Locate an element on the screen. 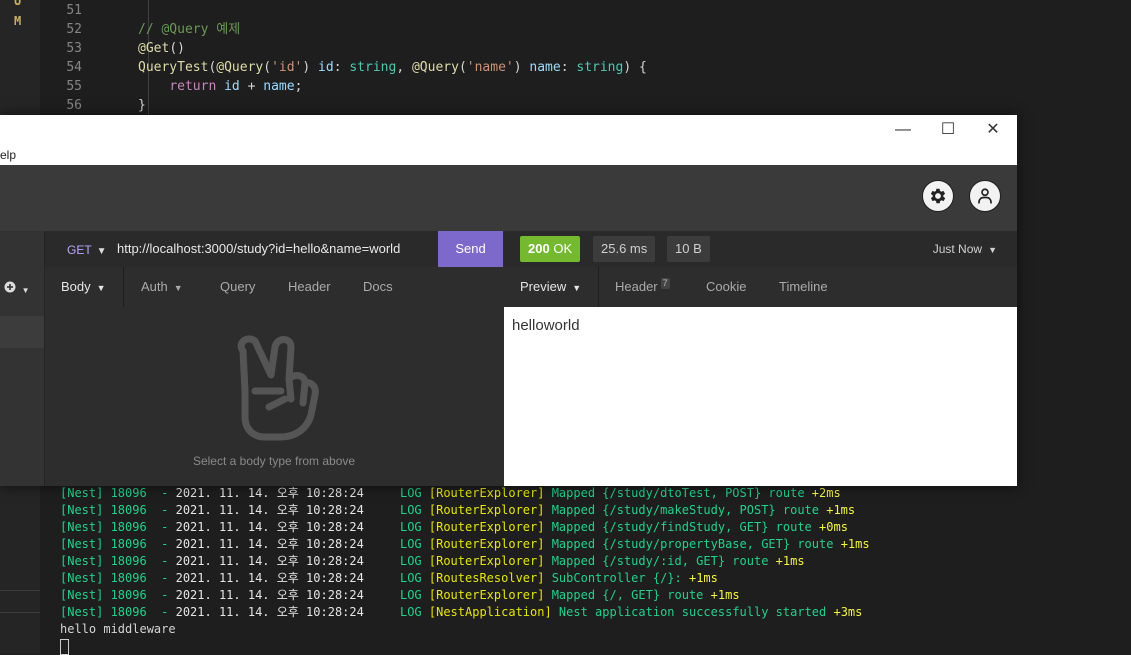 This screenshot has width=1131, height=655. tab-preview: Preview ▼ is located at coordinates (550, 287).